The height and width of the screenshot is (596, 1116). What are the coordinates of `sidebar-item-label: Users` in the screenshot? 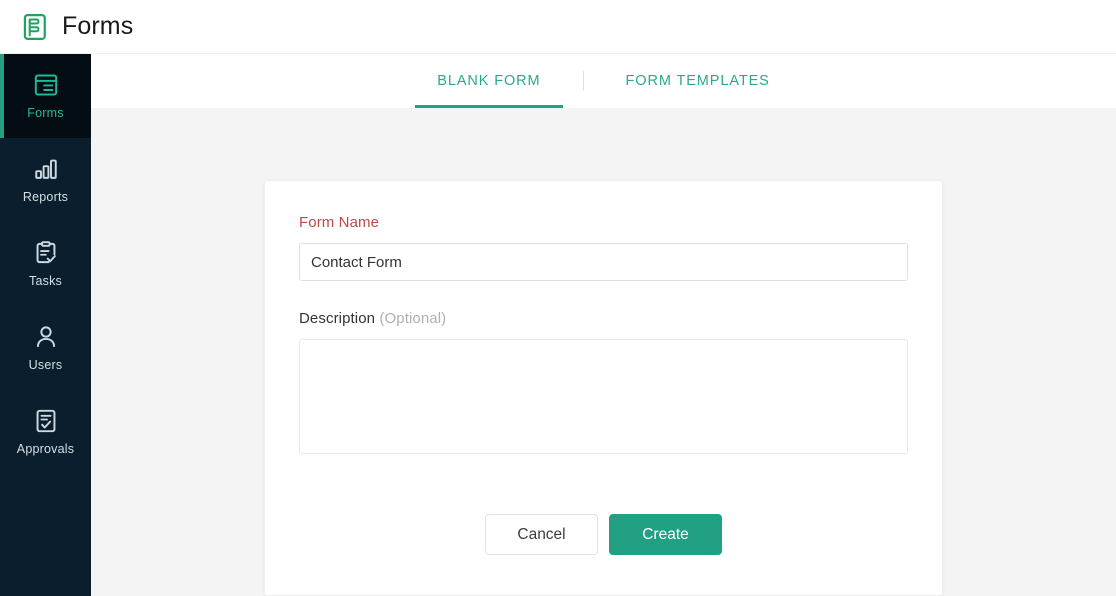 It's located at (45, 365).